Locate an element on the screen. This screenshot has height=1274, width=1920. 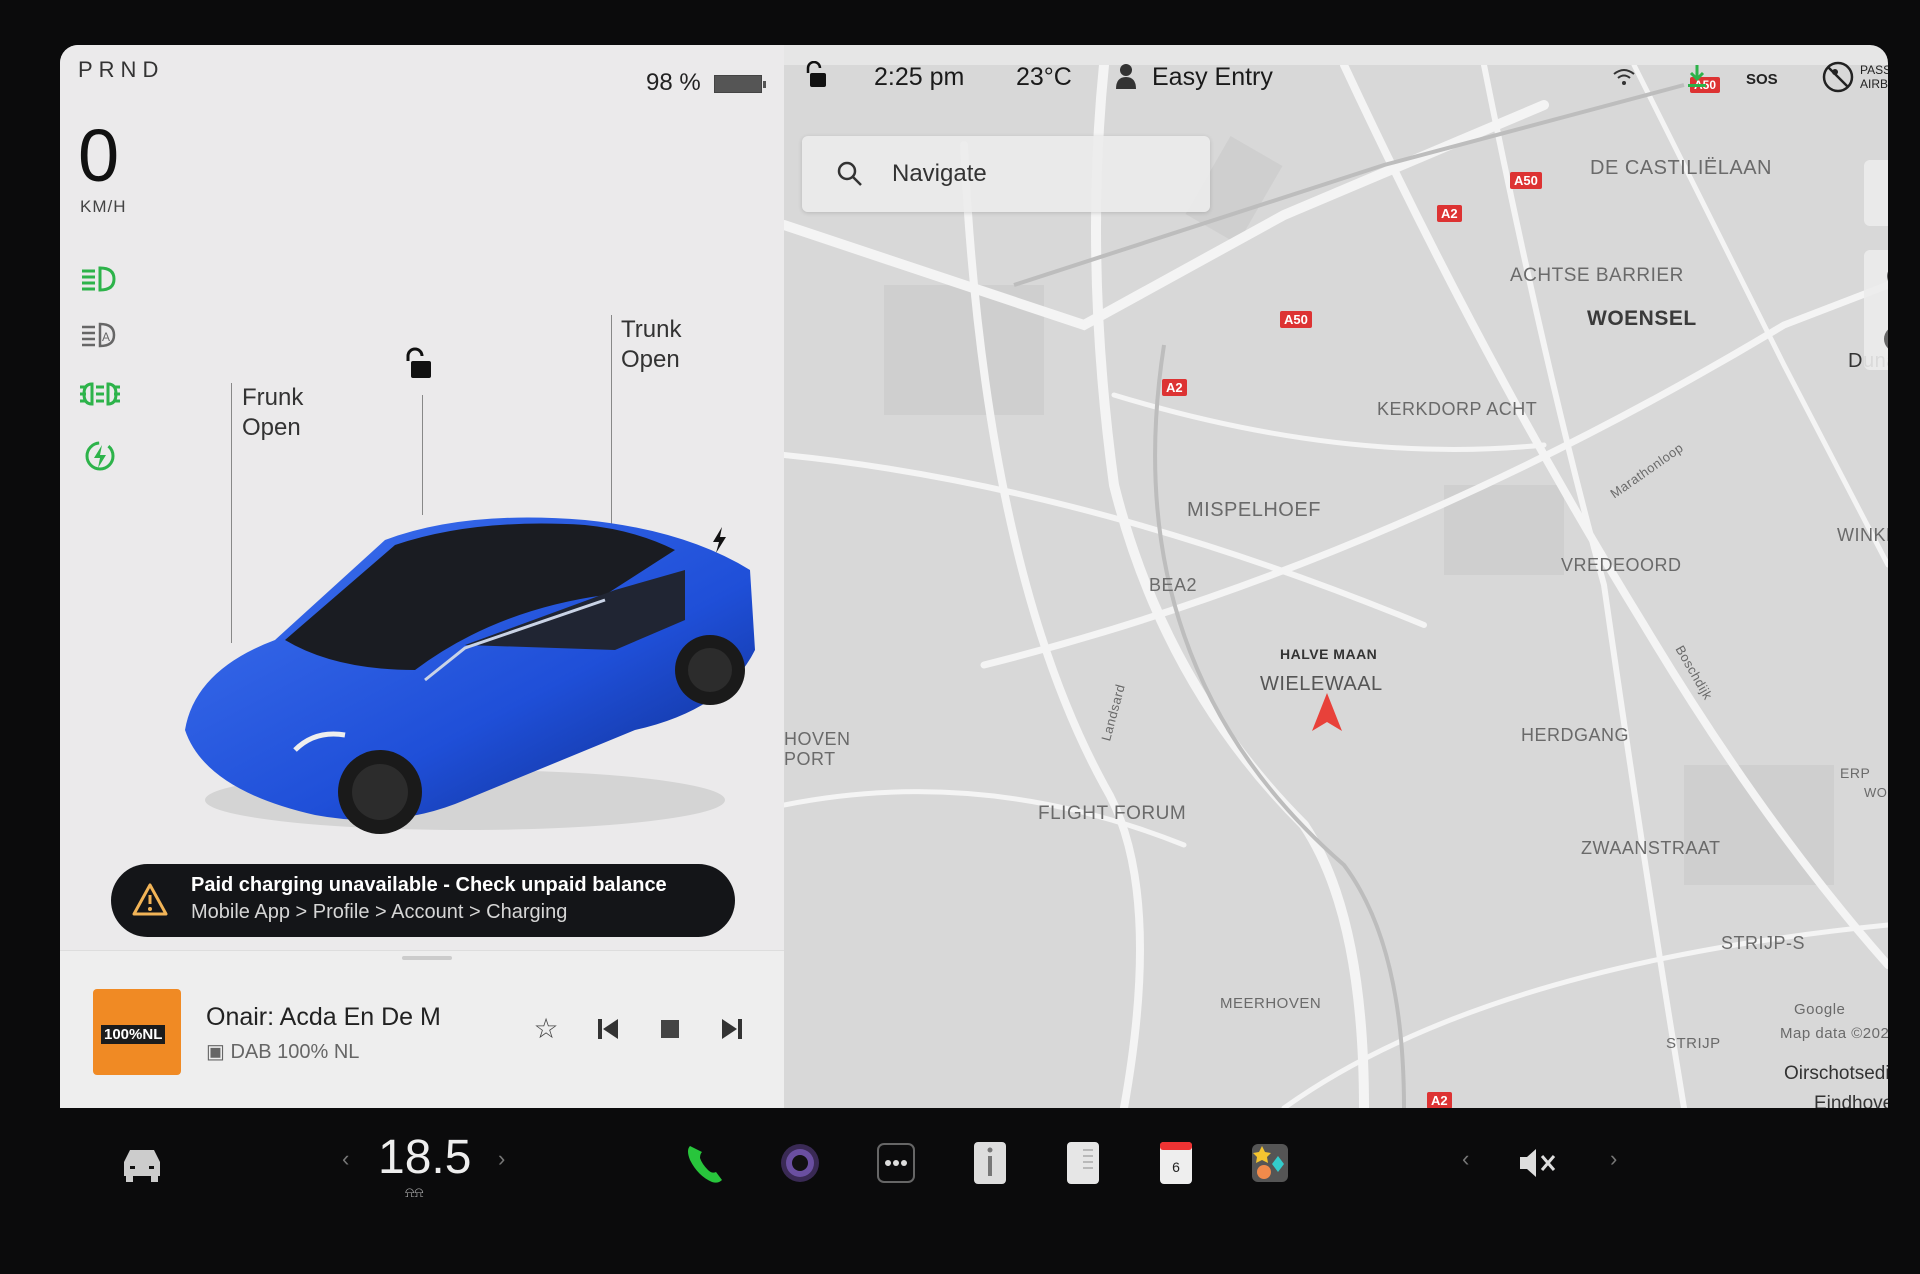
station-logo: 100%NL is located at coordinates (137, 1032).